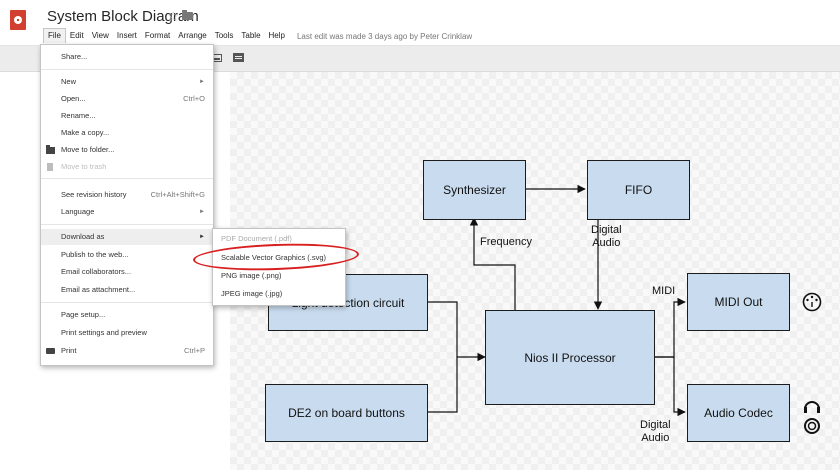 The height and width of the screenshot is (470, 840). Describe the element at coordinates (606, 236) in the screenshot. I see `label-digital-audio-top: Digital Audio` at that location.